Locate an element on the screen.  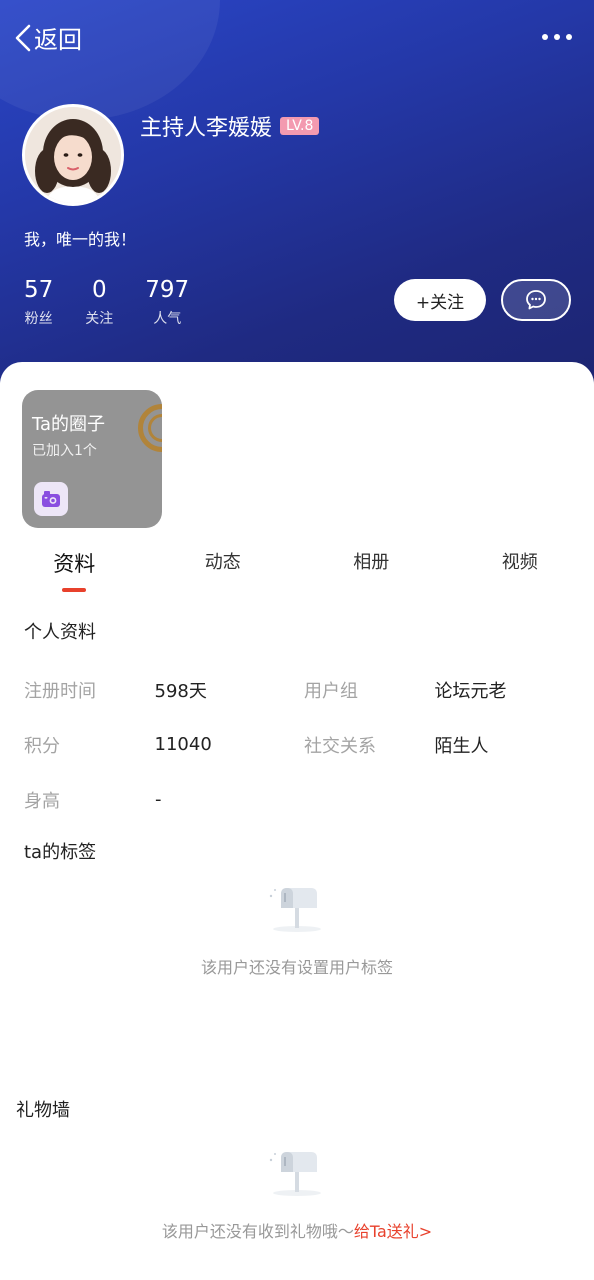
circle-subtitle: 已加入1个 is located at coordinates (64, 451).